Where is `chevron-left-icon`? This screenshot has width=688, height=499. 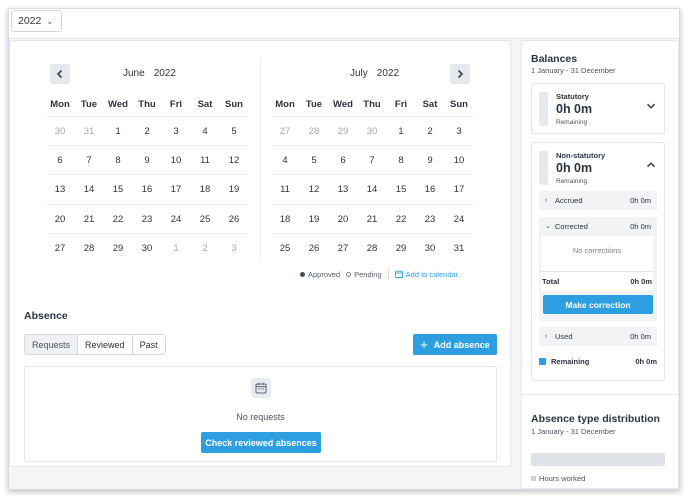
chevron-left-icon is located at coordinates (59, 74).